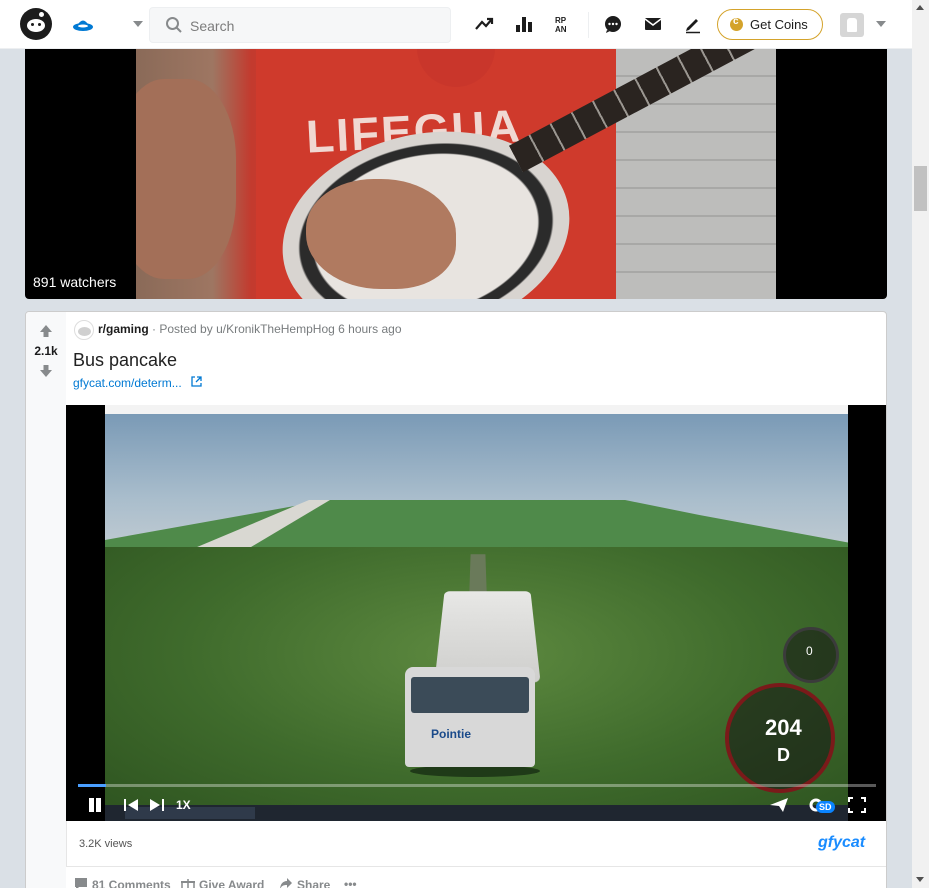  Describe the element at coordinates (783, 727) in the screenshot. I see `speed-readout: 204` at that location.